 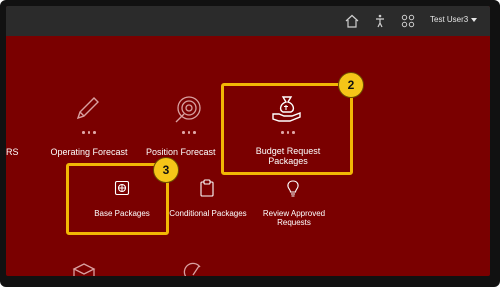 I want to click on tile-review-approved-requests: Review Approved Requests, so click(x=294, y=218).